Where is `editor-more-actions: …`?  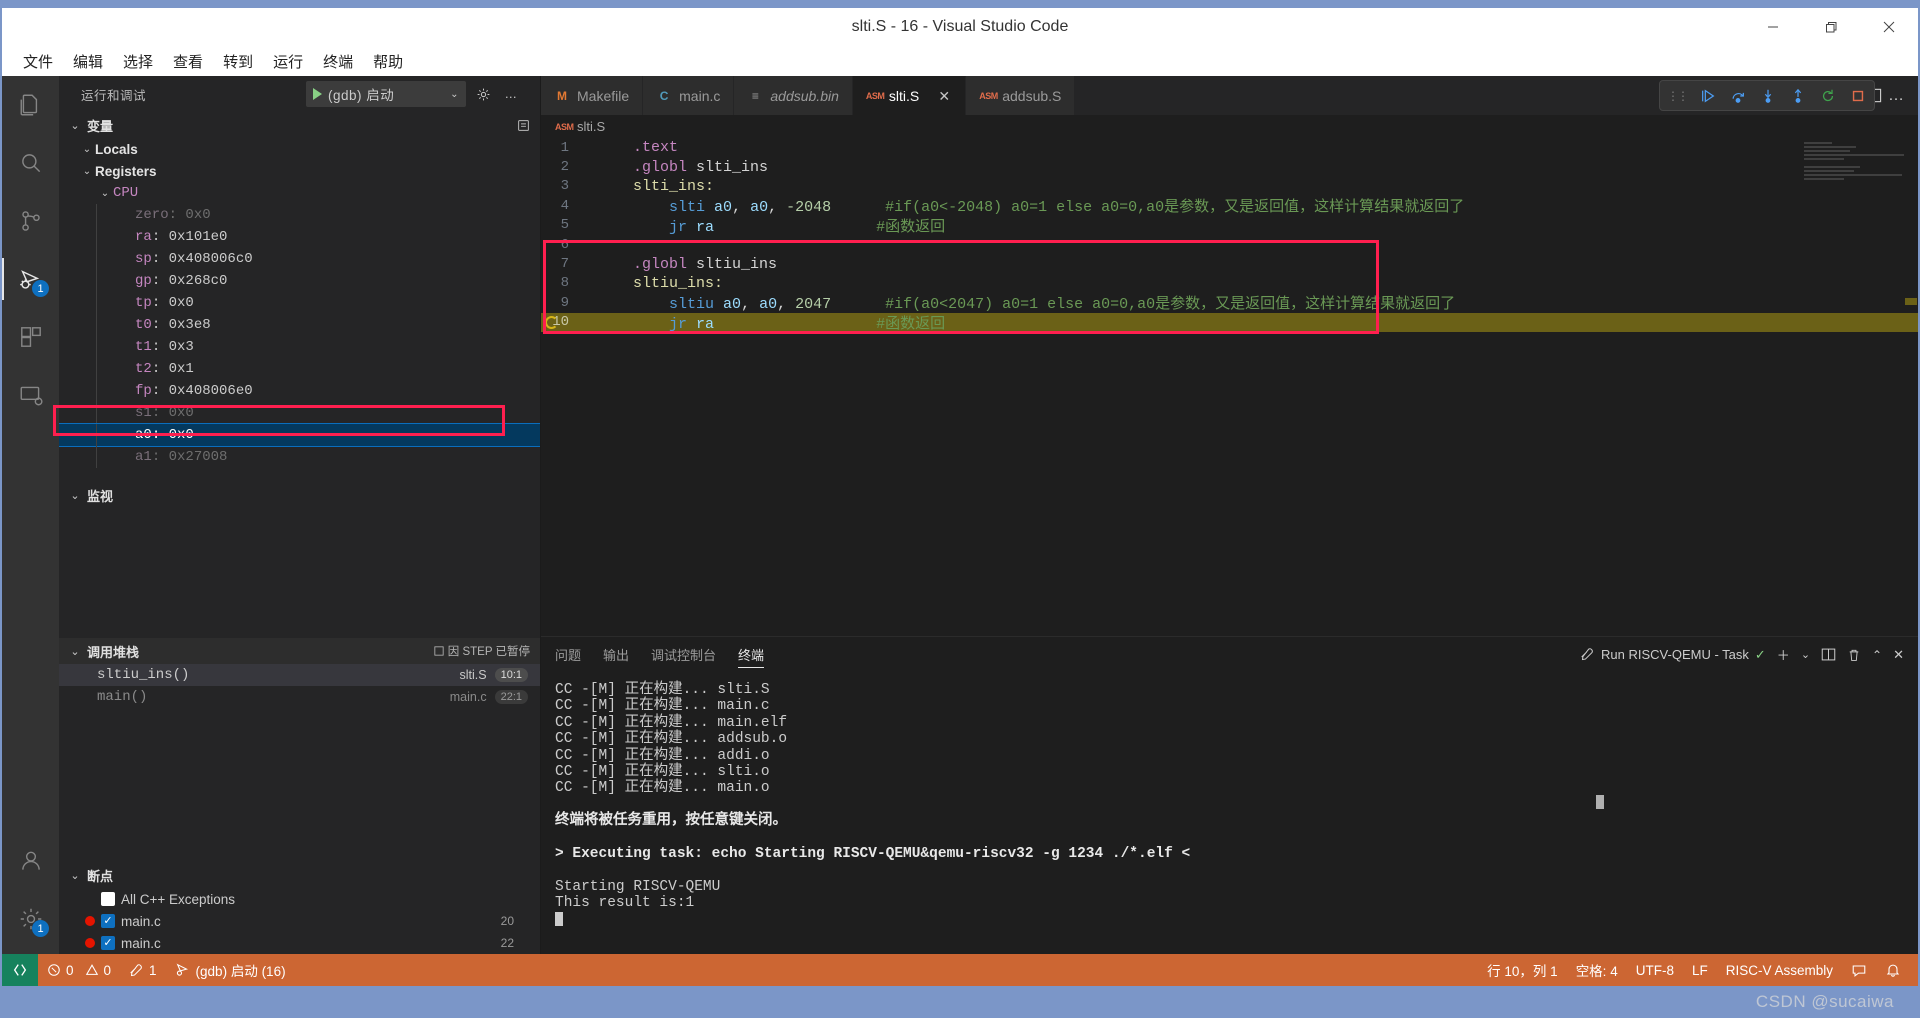 editor-more-actions: … is located at coordinates (1896, 96).